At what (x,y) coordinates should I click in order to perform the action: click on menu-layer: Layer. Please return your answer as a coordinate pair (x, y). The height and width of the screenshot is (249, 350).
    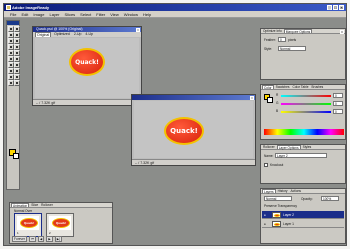
    Looking at the image, I should click on (54, 14).